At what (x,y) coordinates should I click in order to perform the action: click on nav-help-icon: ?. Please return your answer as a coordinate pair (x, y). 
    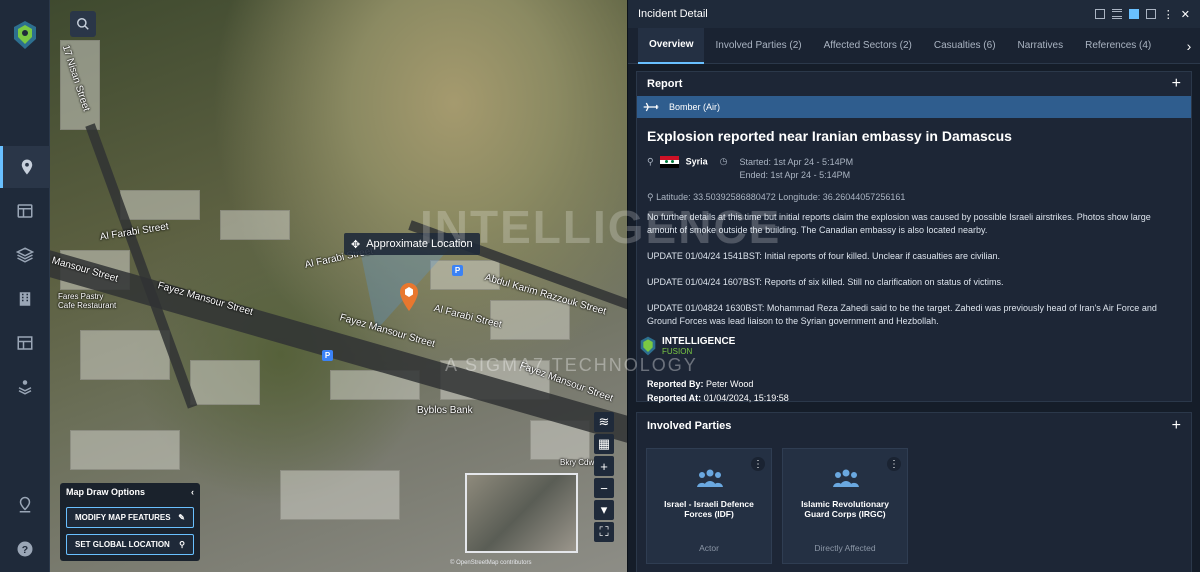
    Looking at the image, I should click on (25, 549).